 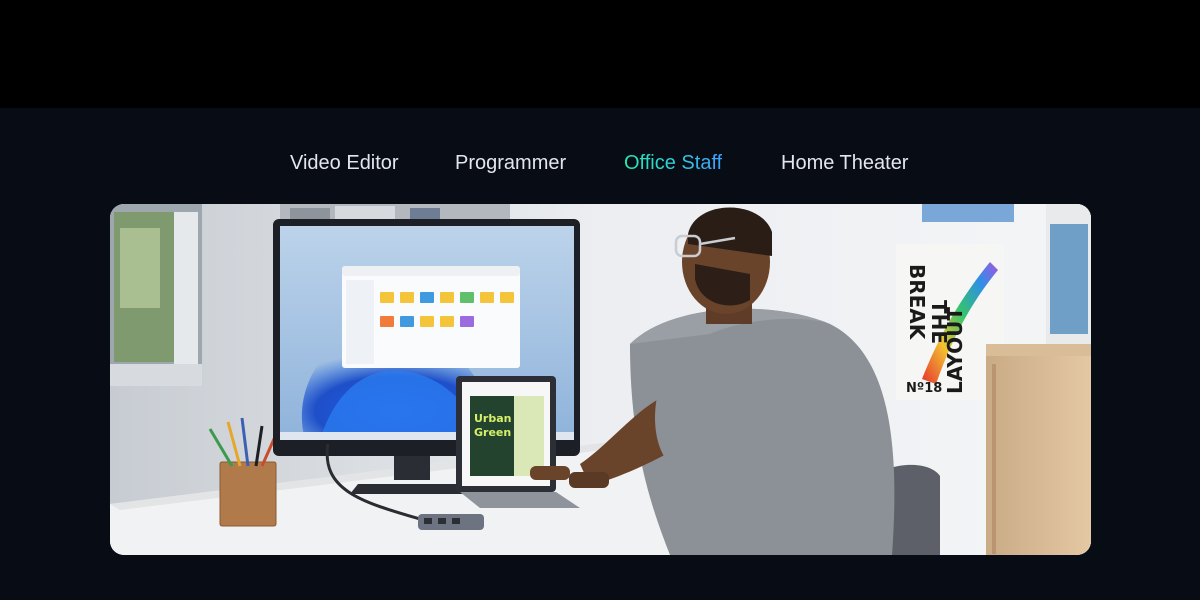 I want to click on window, so click(x=156, y=295).